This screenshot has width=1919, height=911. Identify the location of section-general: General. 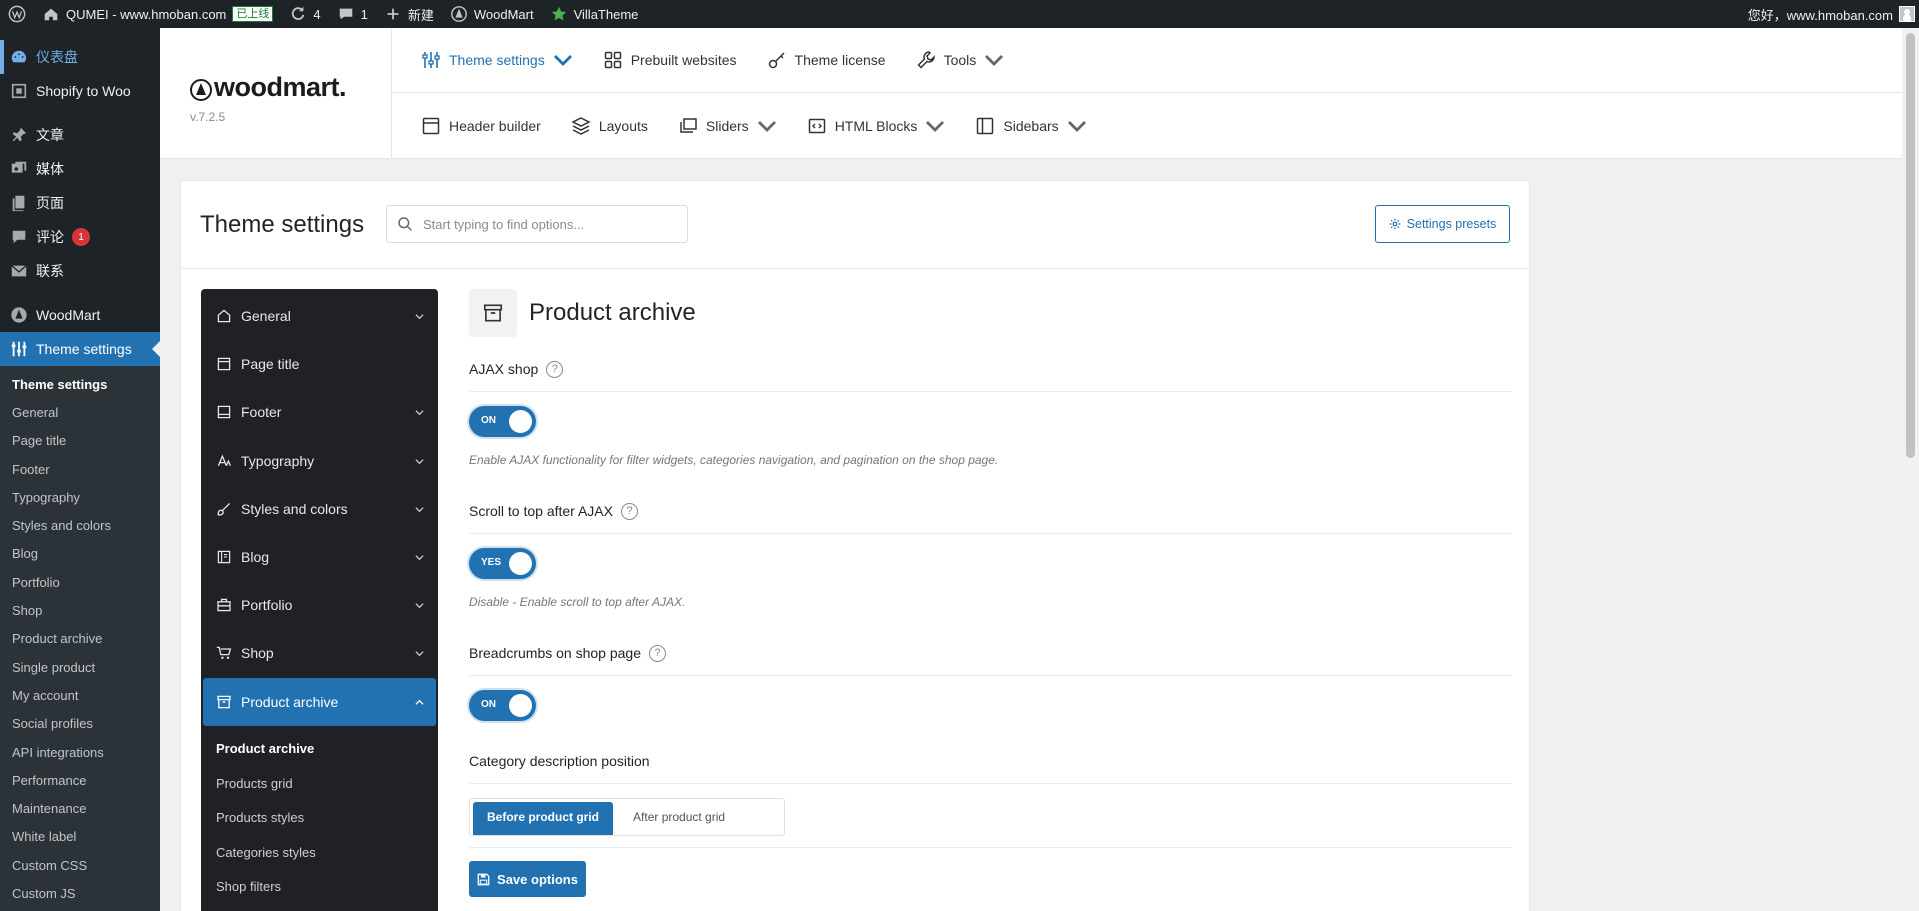
(319, 316).